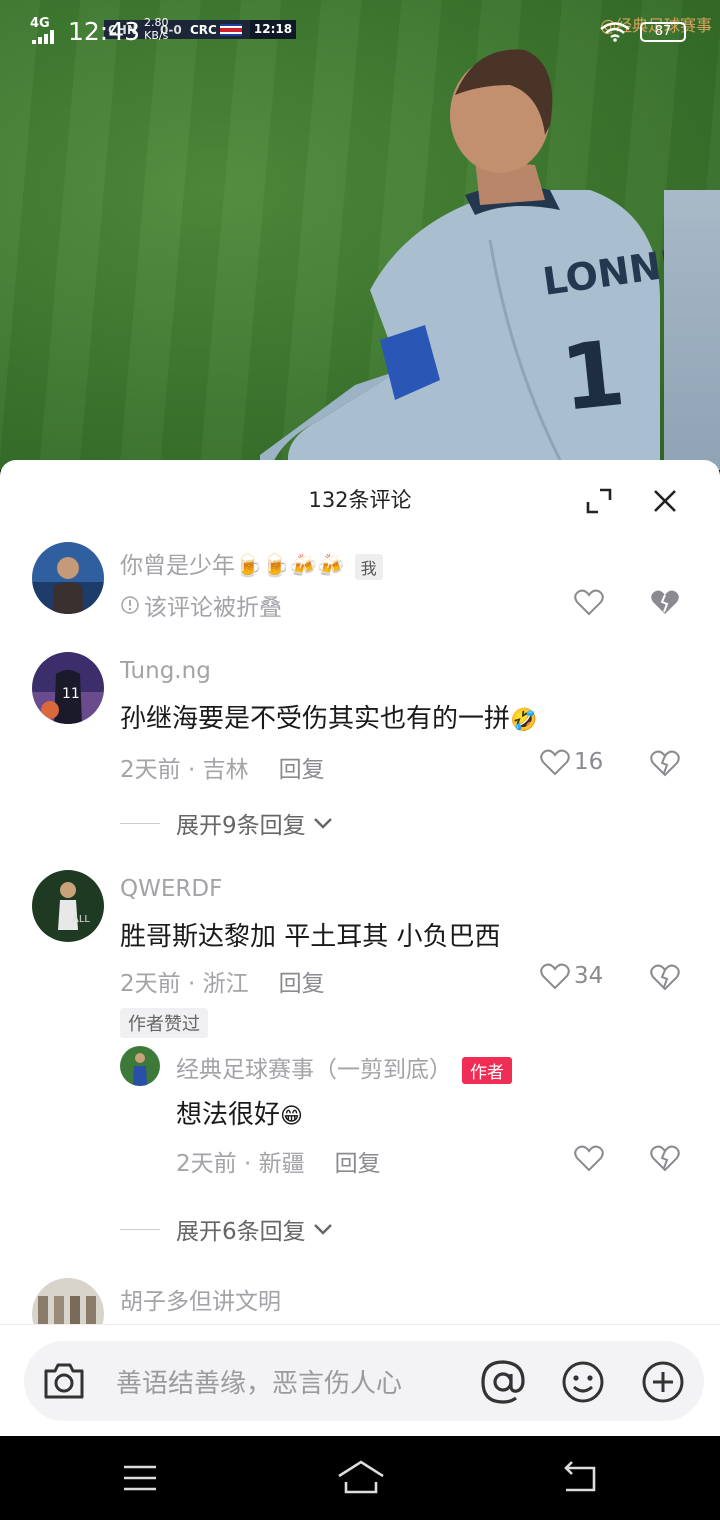  I want to click on info-icon, so click(130, 605).